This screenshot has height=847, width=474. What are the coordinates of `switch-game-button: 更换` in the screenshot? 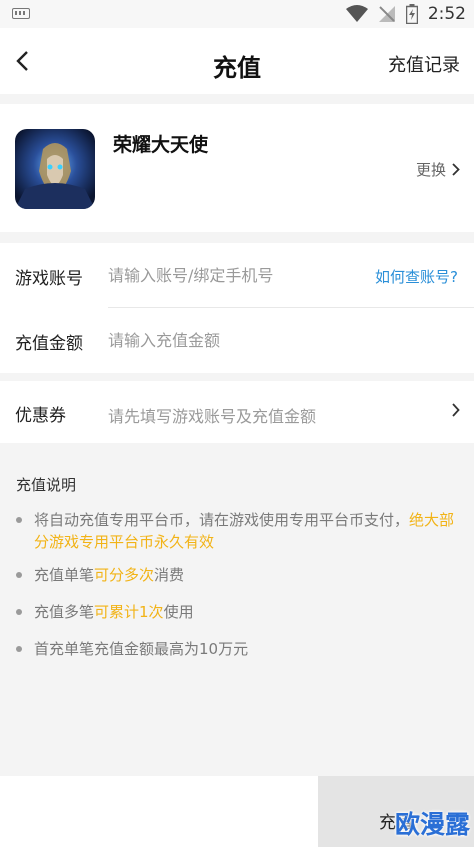 It's located at (438, 169).